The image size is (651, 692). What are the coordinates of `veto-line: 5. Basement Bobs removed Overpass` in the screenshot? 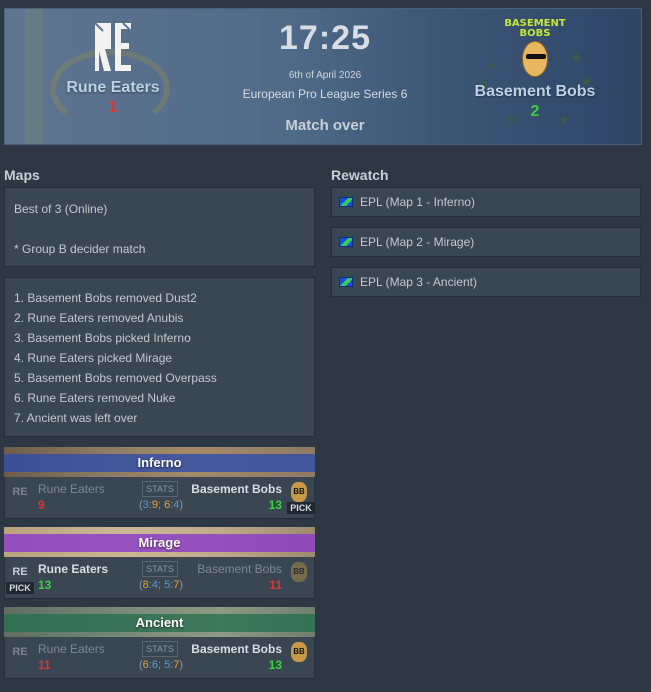 It's located at (115, 378).